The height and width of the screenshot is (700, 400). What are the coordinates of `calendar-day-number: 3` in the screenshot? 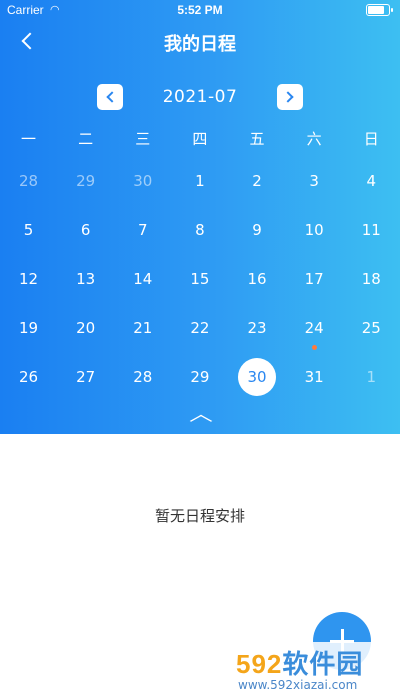 It's located at (314, 180).